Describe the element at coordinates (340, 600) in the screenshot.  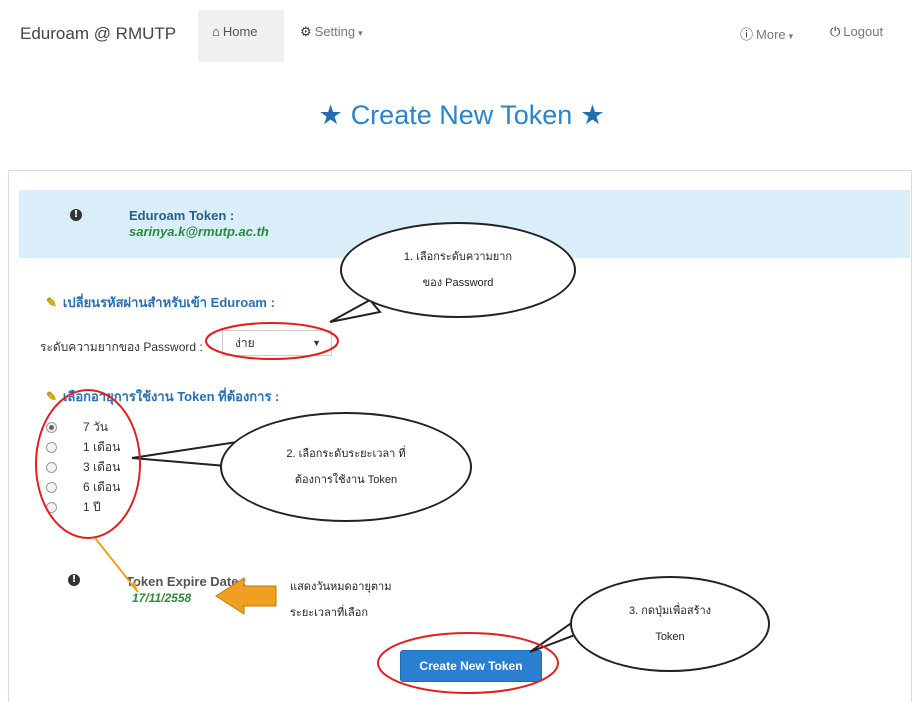
I see `expire-note: แสดงวันหมดอายุตาม ระยะเวลาที่เลือก` at that location.